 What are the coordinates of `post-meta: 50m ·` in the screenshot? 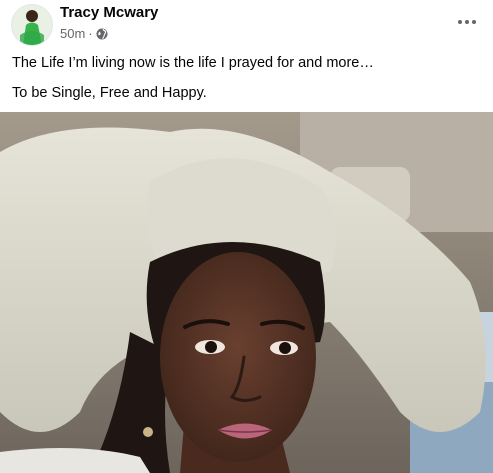 It's located at (84, 33).